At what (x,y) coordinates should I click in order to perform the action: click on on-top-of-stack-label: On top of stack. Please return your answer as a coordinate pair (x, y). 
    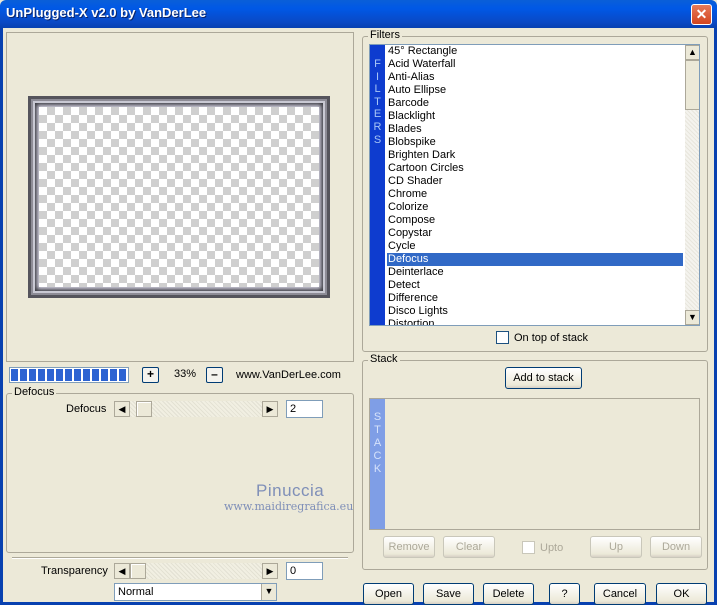
    Looking at the image, I should click on (551, 338).